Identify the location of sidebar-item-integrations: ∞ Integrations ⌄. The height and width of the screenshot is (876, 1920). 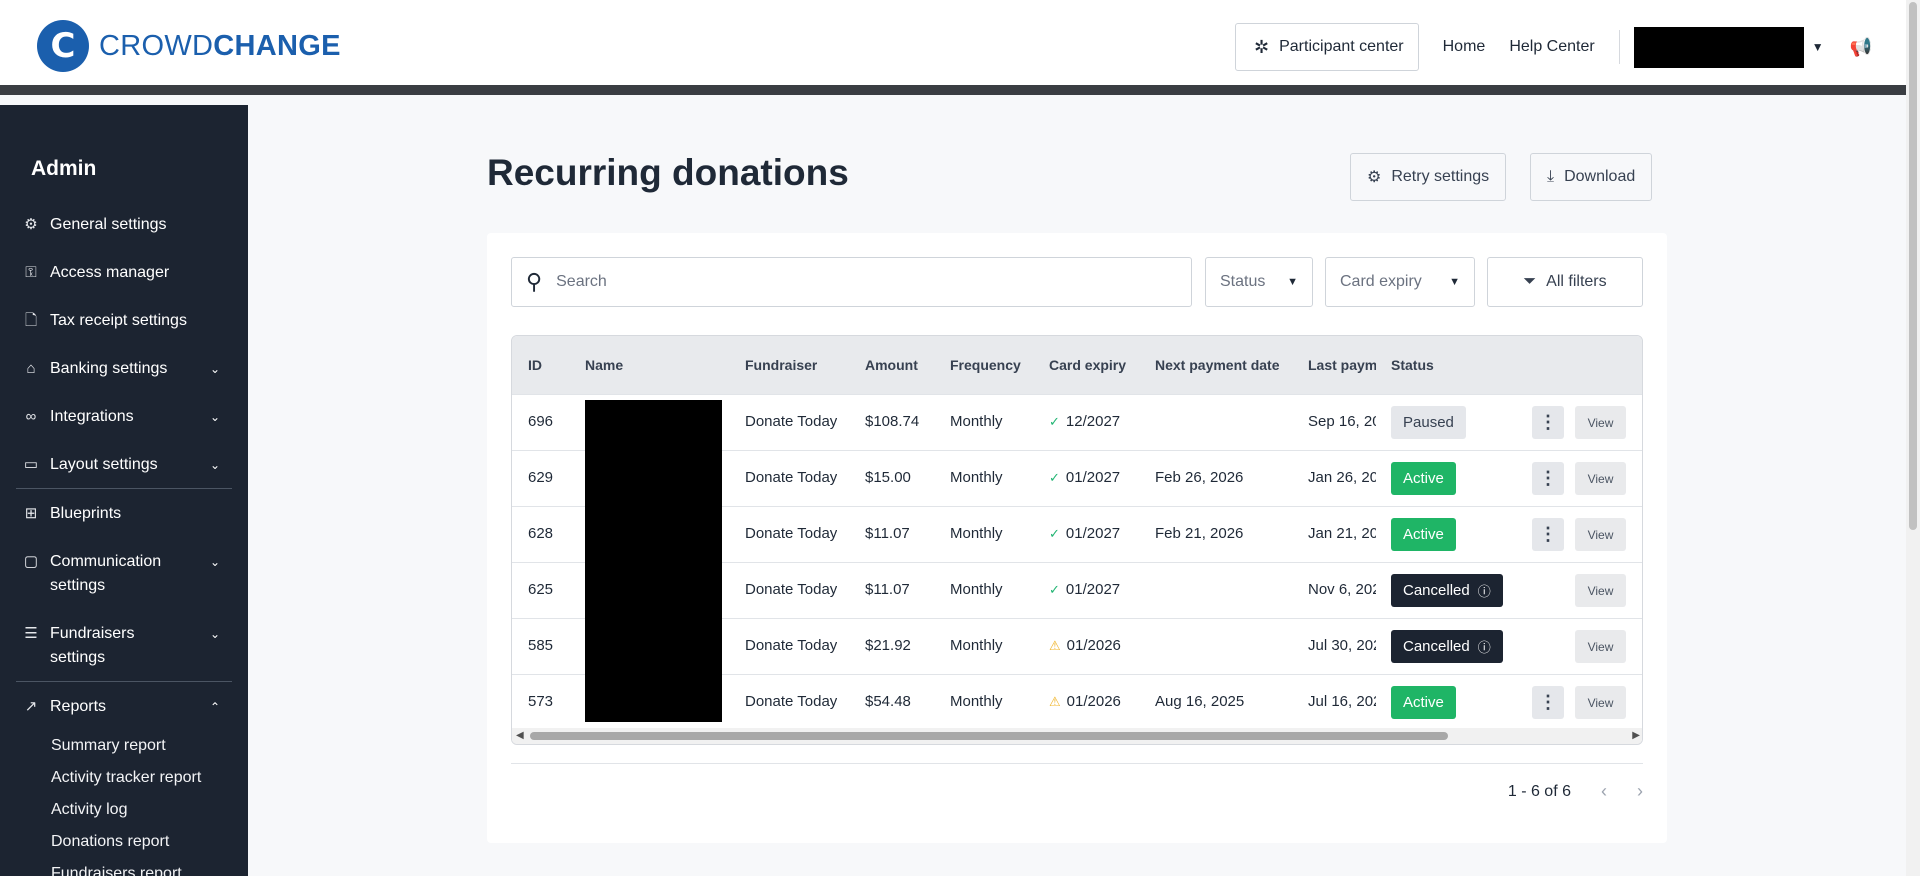
(127, 417).